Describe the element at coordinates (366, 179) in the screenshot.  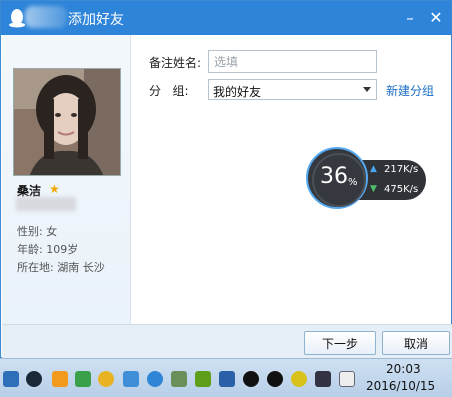
I see `network-speed-widget: 36 % ▲ 217K/s ▼ 475K/s` at that location.